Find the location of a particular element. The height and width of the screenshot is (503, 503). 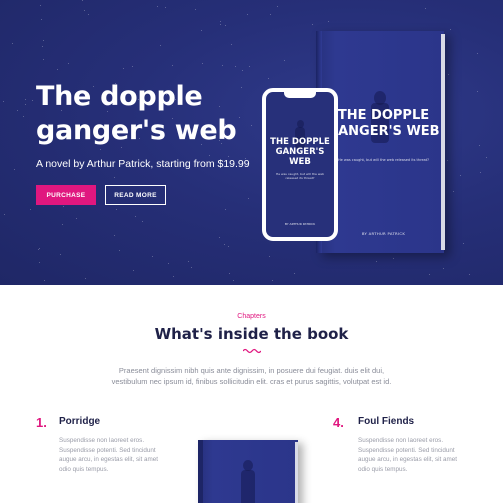

book-silhouette-body is located at coordinates (248, 486).